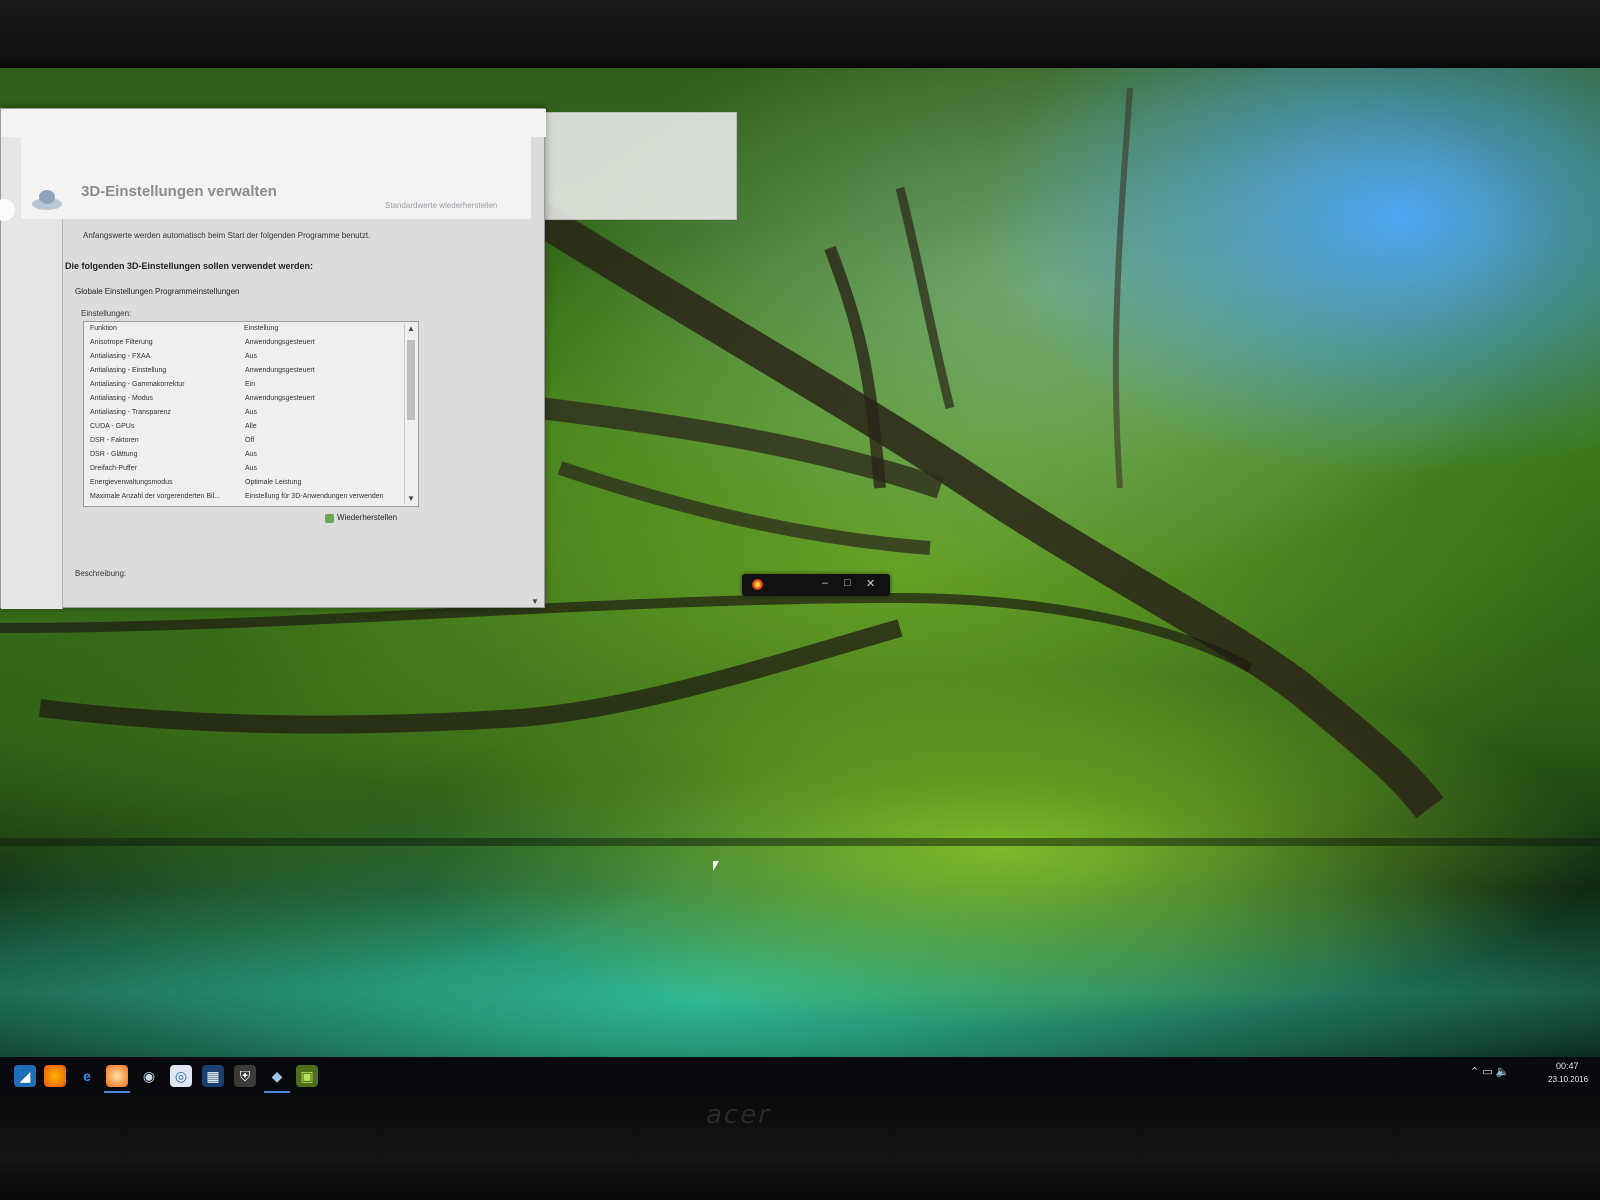 This screenshot has height=1200, width=1600. What do you see at coordinates (251, 426) in the screenshot?
I see `row-value: Alle` at bounding box center [251, 426].